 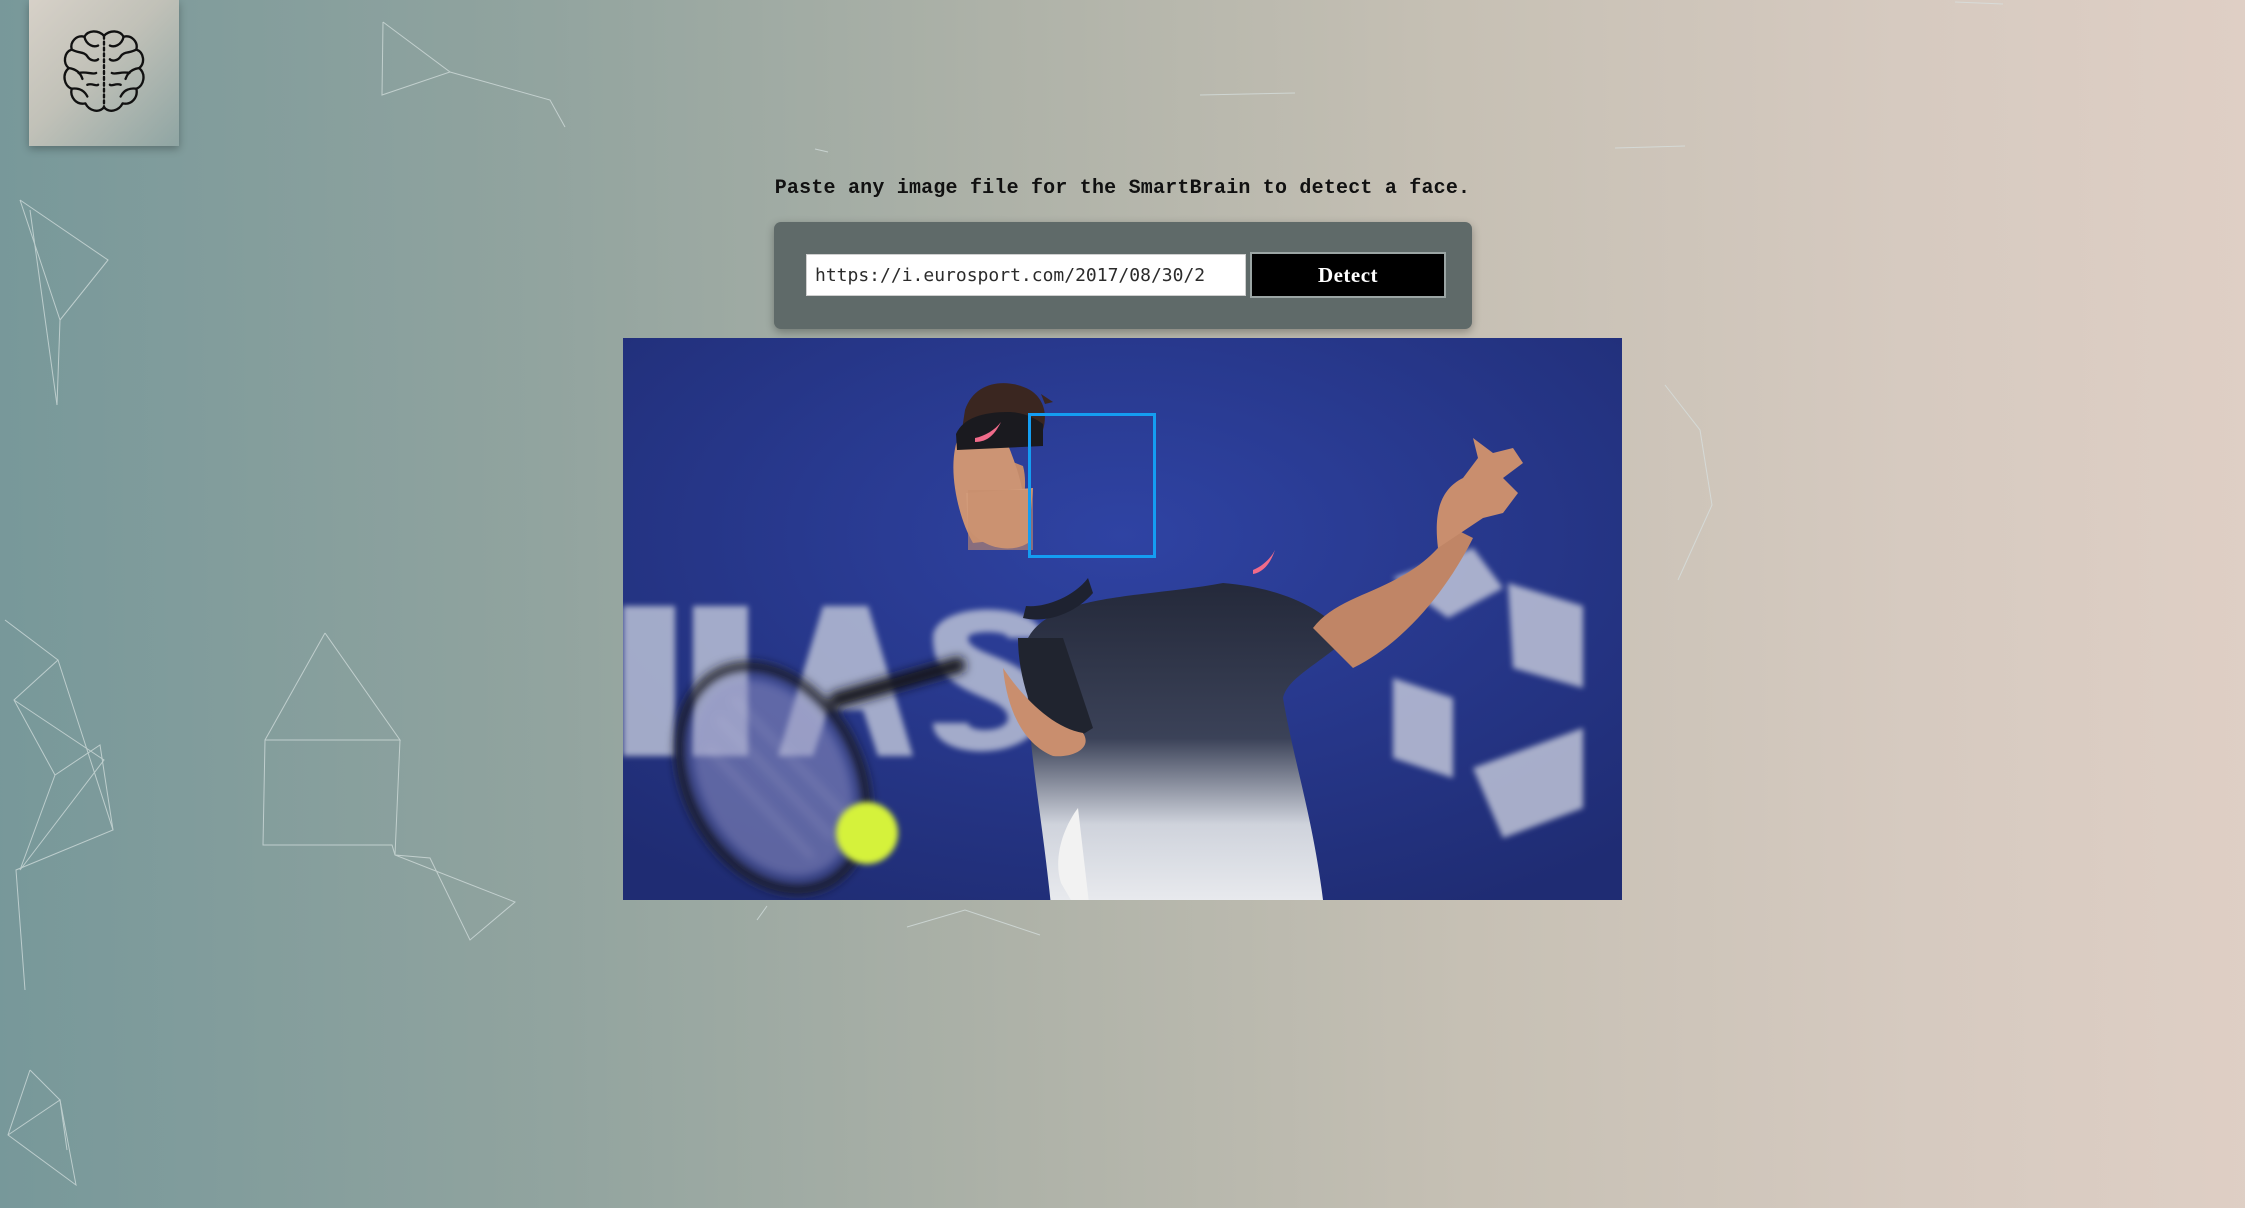 What do you see at coordinates (1026, 275) in the screenshot?
I see `image-url-input` at bounding box center [1026, 275].